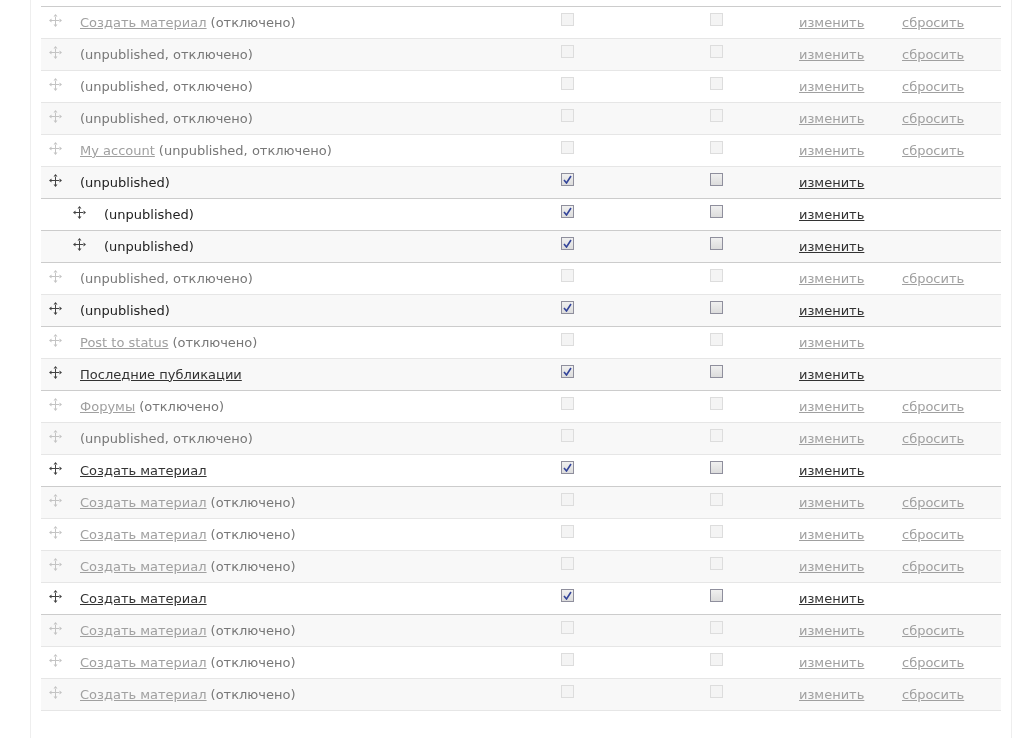  Describe the element at coordinates (161, 374) in the screenshot. I see `menu-item-link: Последние публикации` at that location.